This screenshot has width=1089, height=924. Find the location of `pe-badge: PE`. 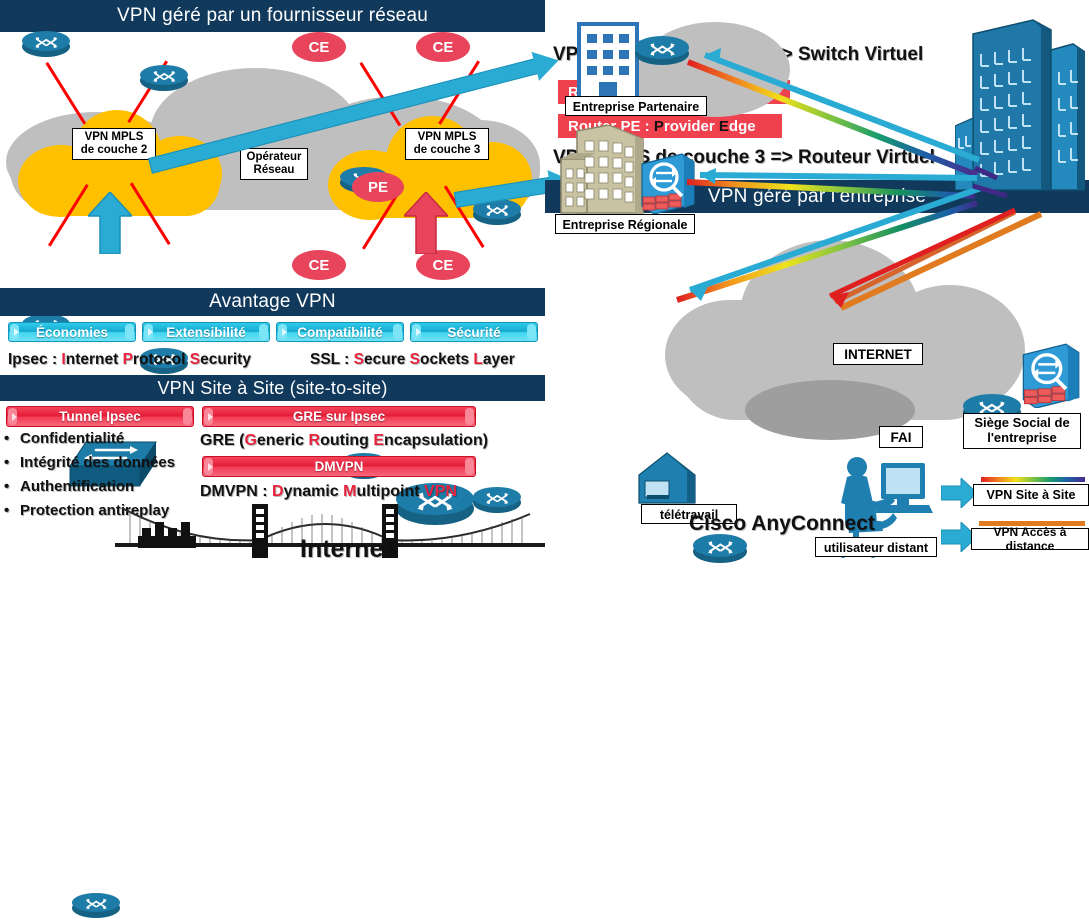

pe-badge: PE is located at coordinates (378, 187).